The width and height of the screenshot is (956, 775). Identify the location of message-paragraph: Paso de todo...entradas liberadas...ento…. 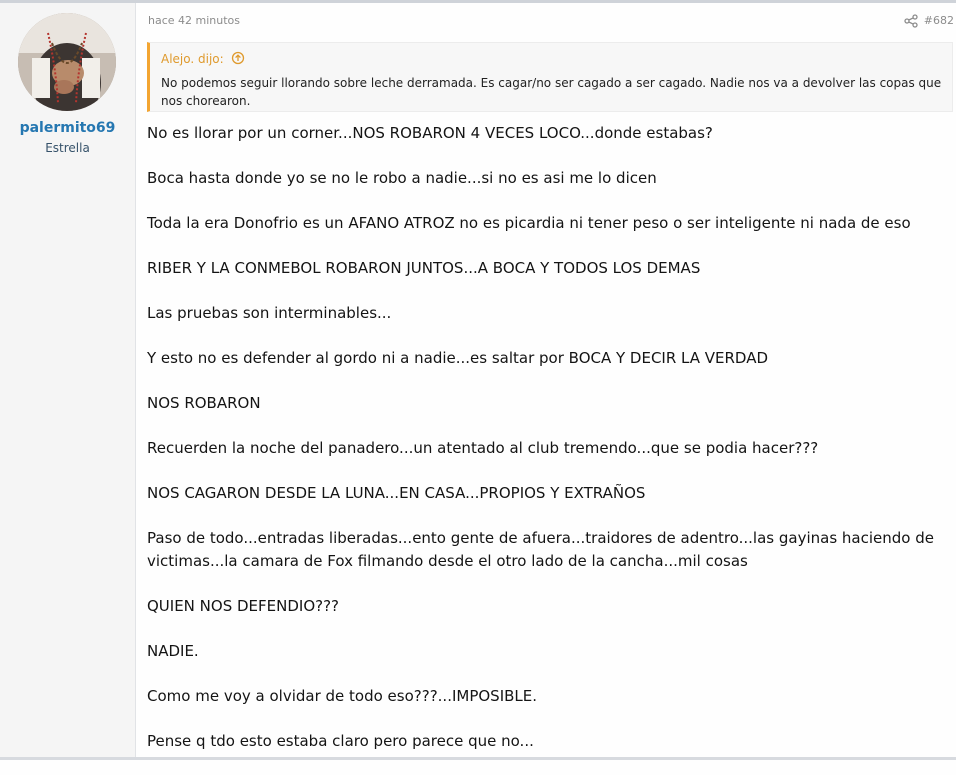
(540, 549).